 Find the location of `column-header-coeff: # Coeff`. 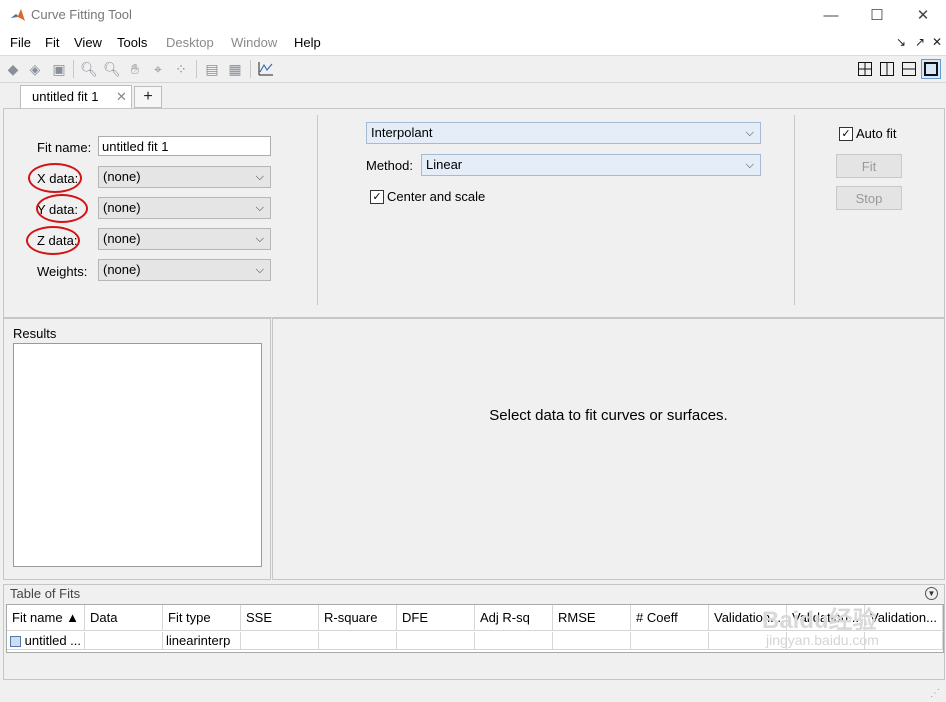

column-header-coeff: # Coeff is located at coordinates (670, 618).